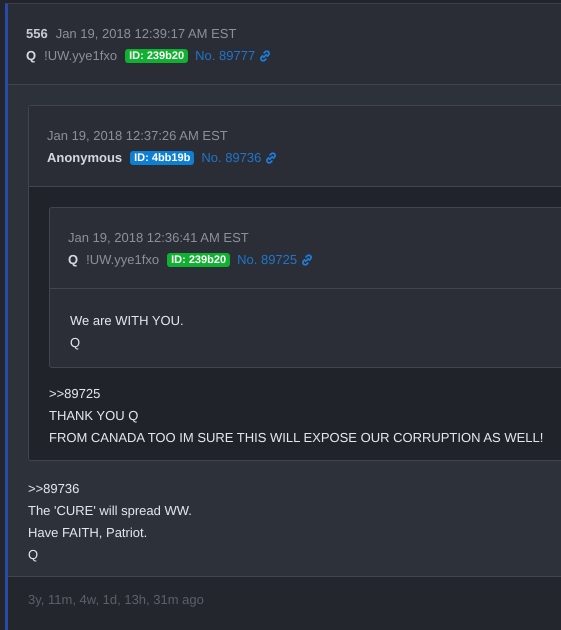 The height and width of the screenshot is (630, 561). What do you see at coordinates (37, 33) in the screenshot?
I see `post-number: 556` at bounding box center [37, 33].